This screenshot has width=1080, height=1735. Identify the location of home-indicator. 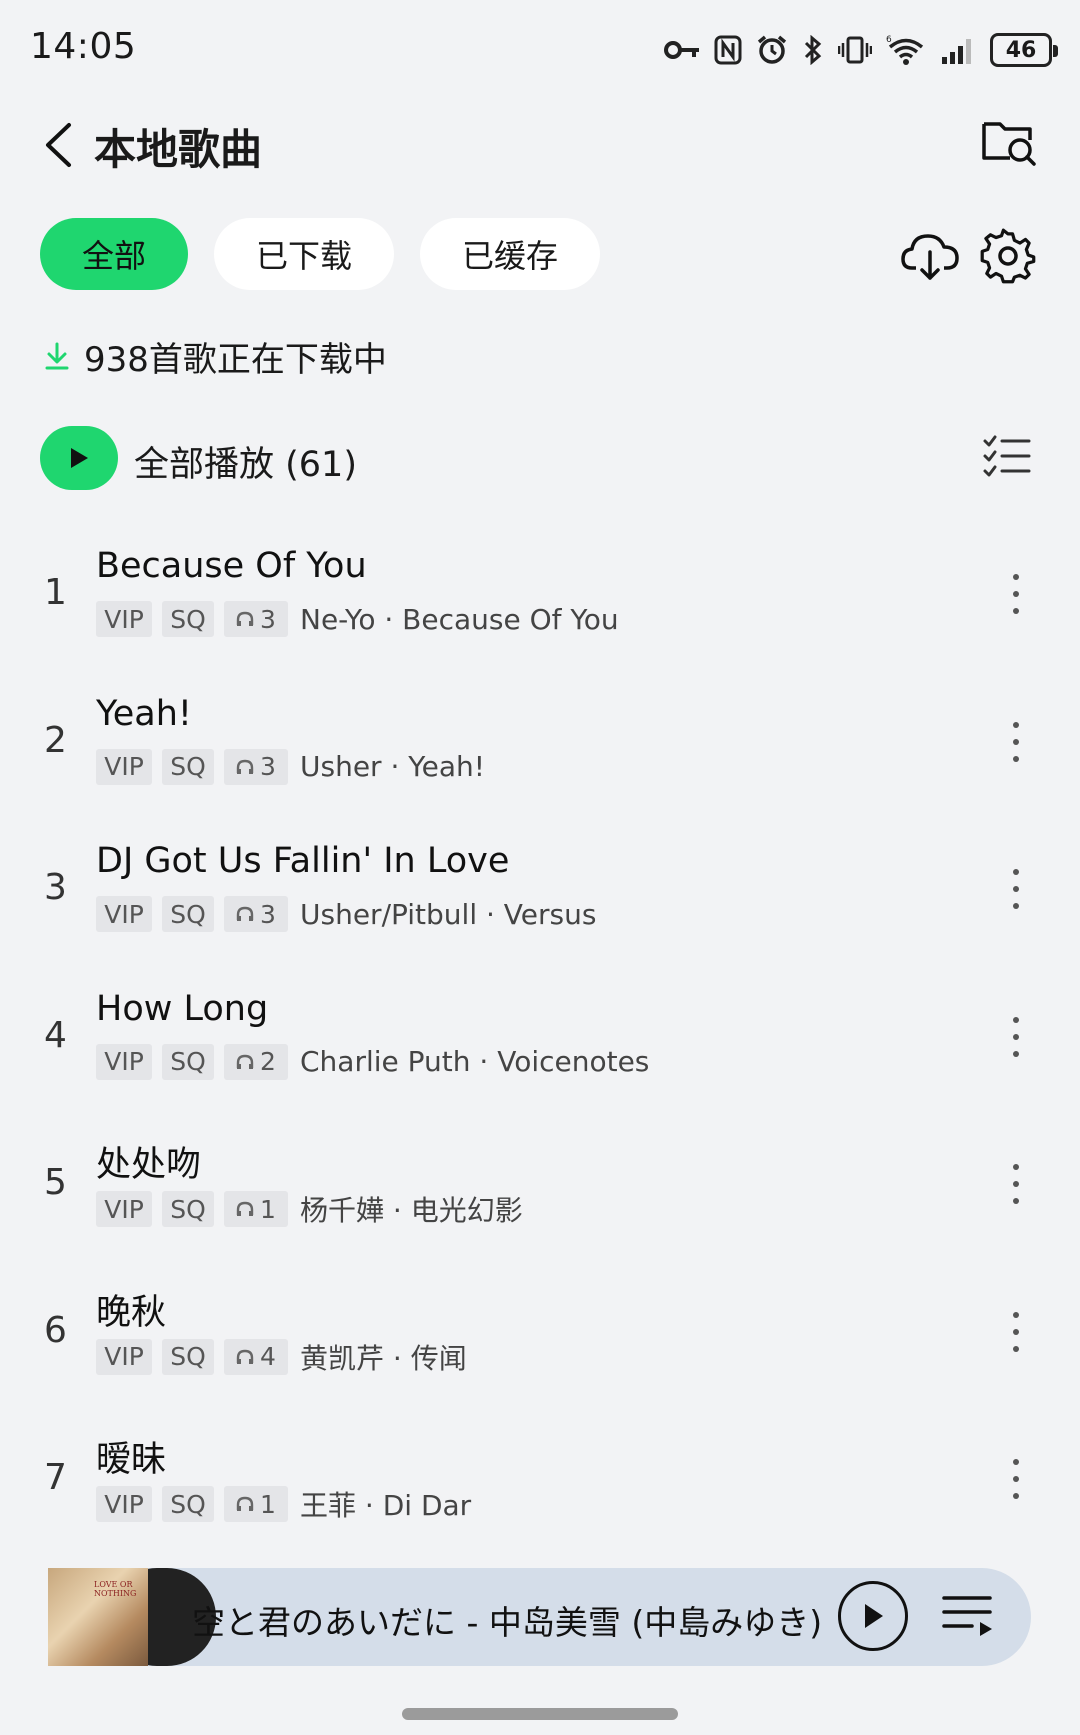
(540, 1714).